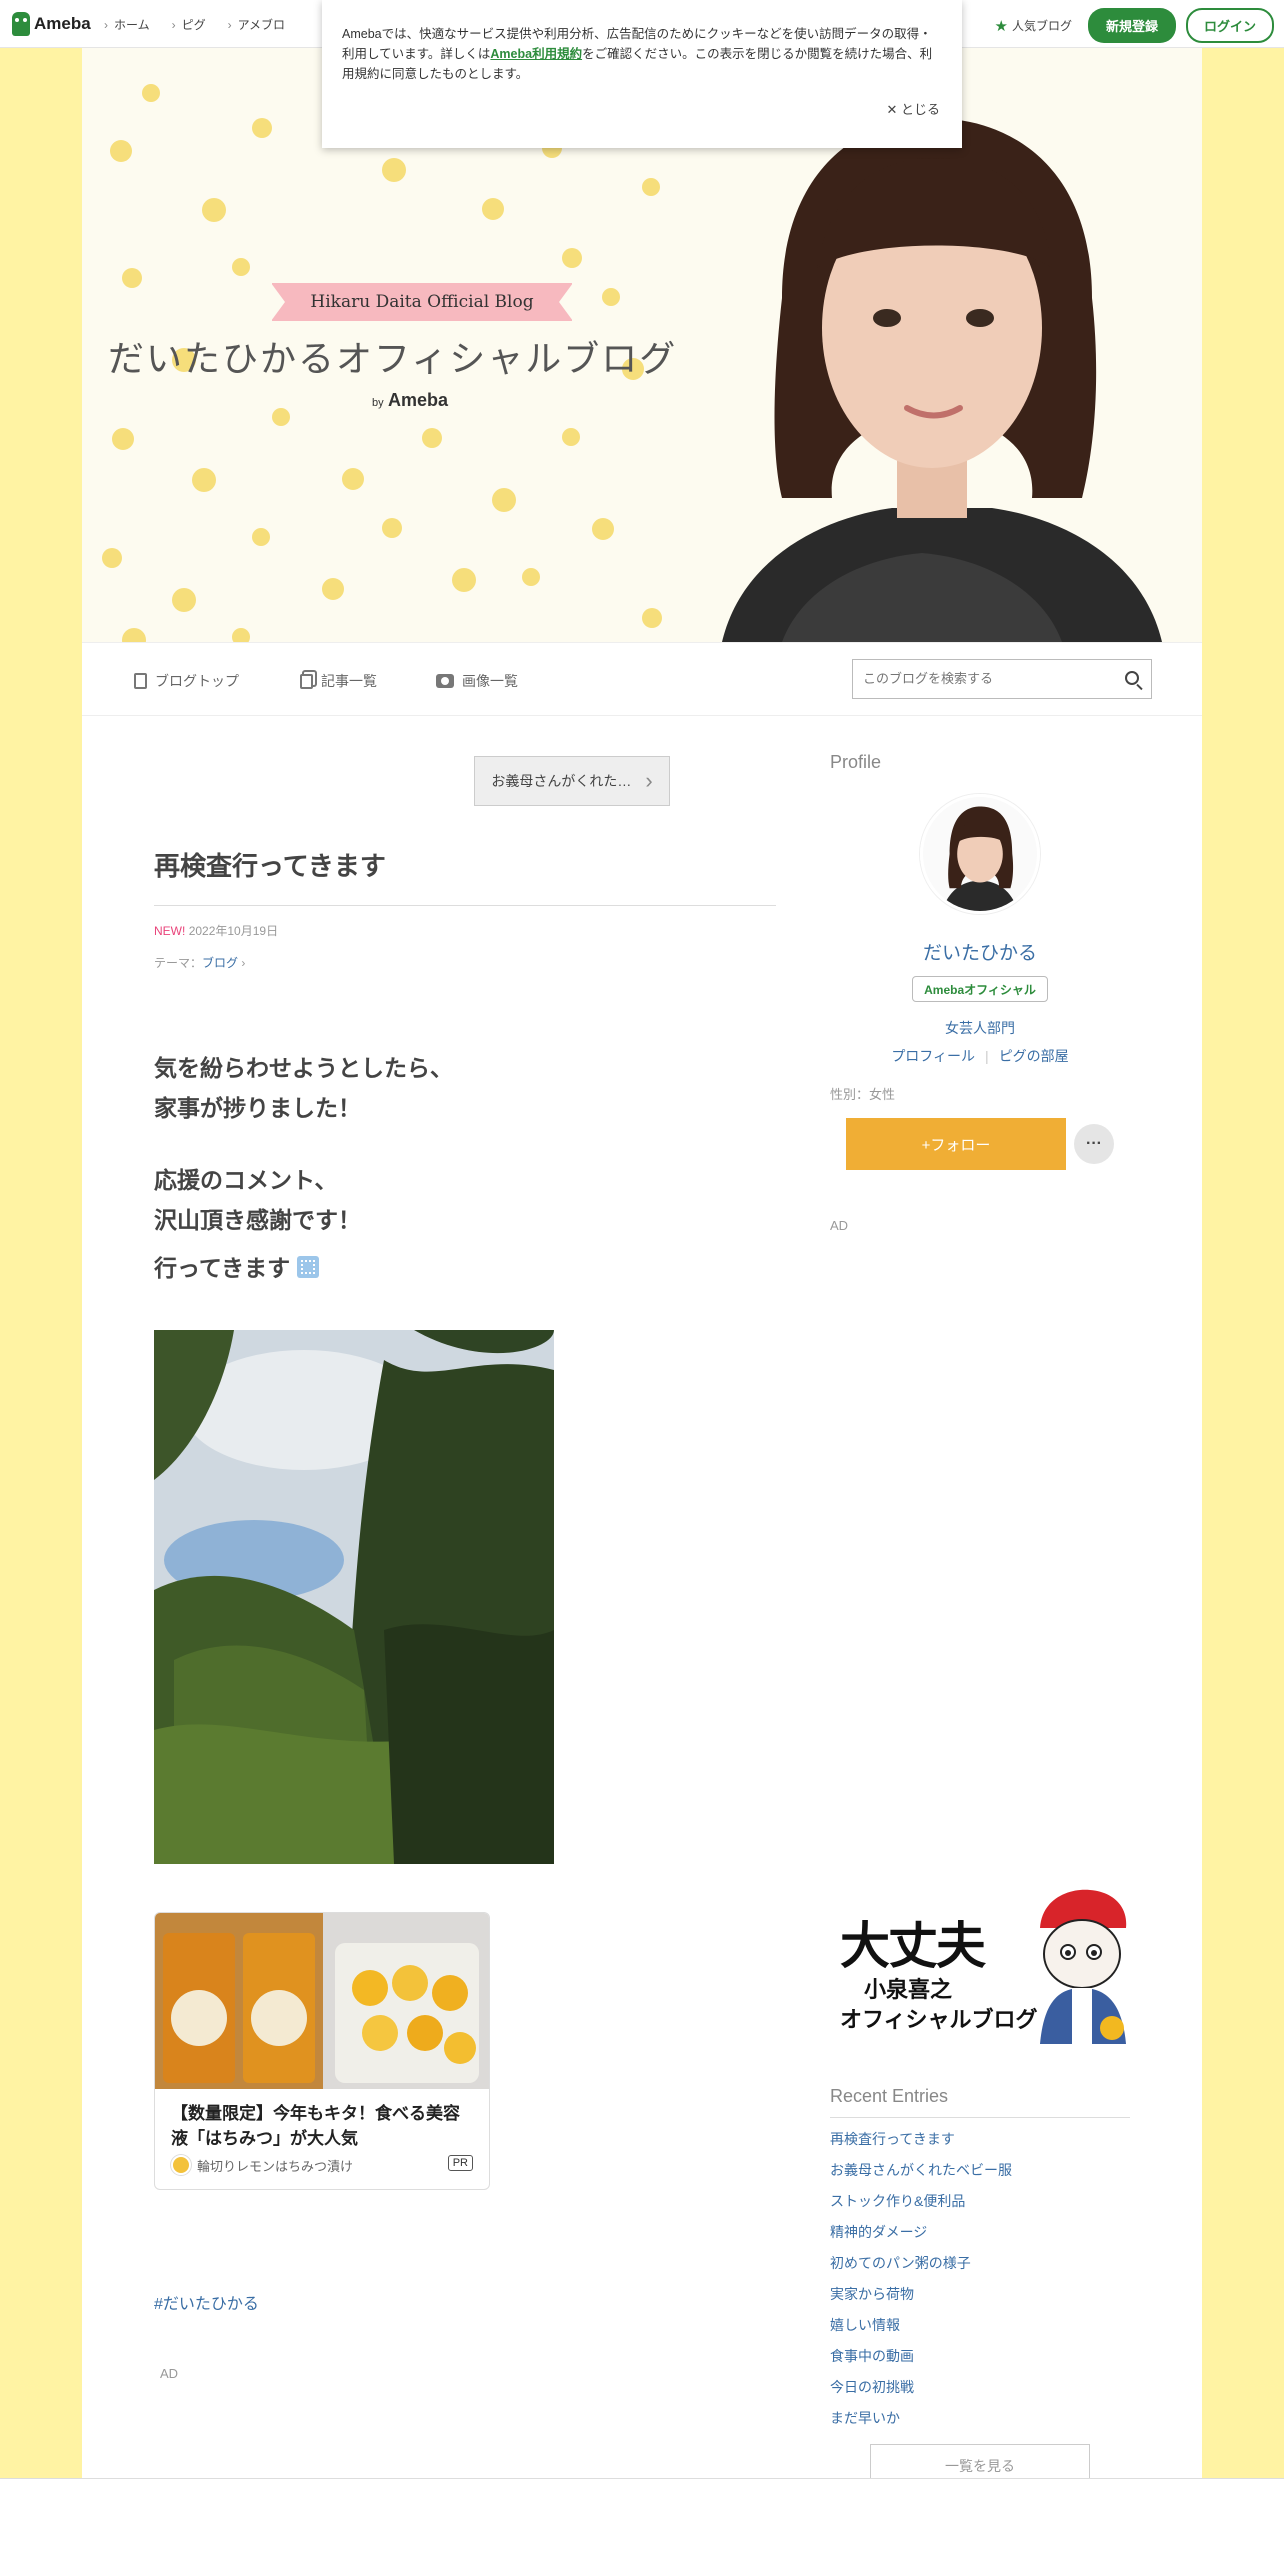 The height and width of the screenshot is (2568, 1284). Describe the element at coordinates (921, 2263) in the screenshot. I see `recent-entry-link: 初めてのパン粥の様子` at that location.